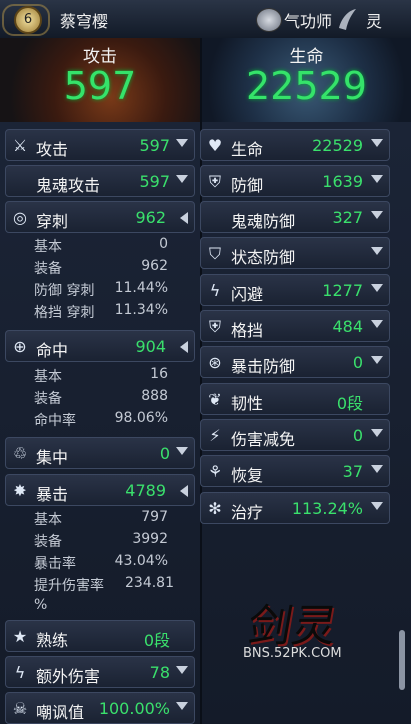 The image size is (411, 724). Describe the element at coordinates (308, 21) in the screenshot. I see `character-class: 气功师` at that location.